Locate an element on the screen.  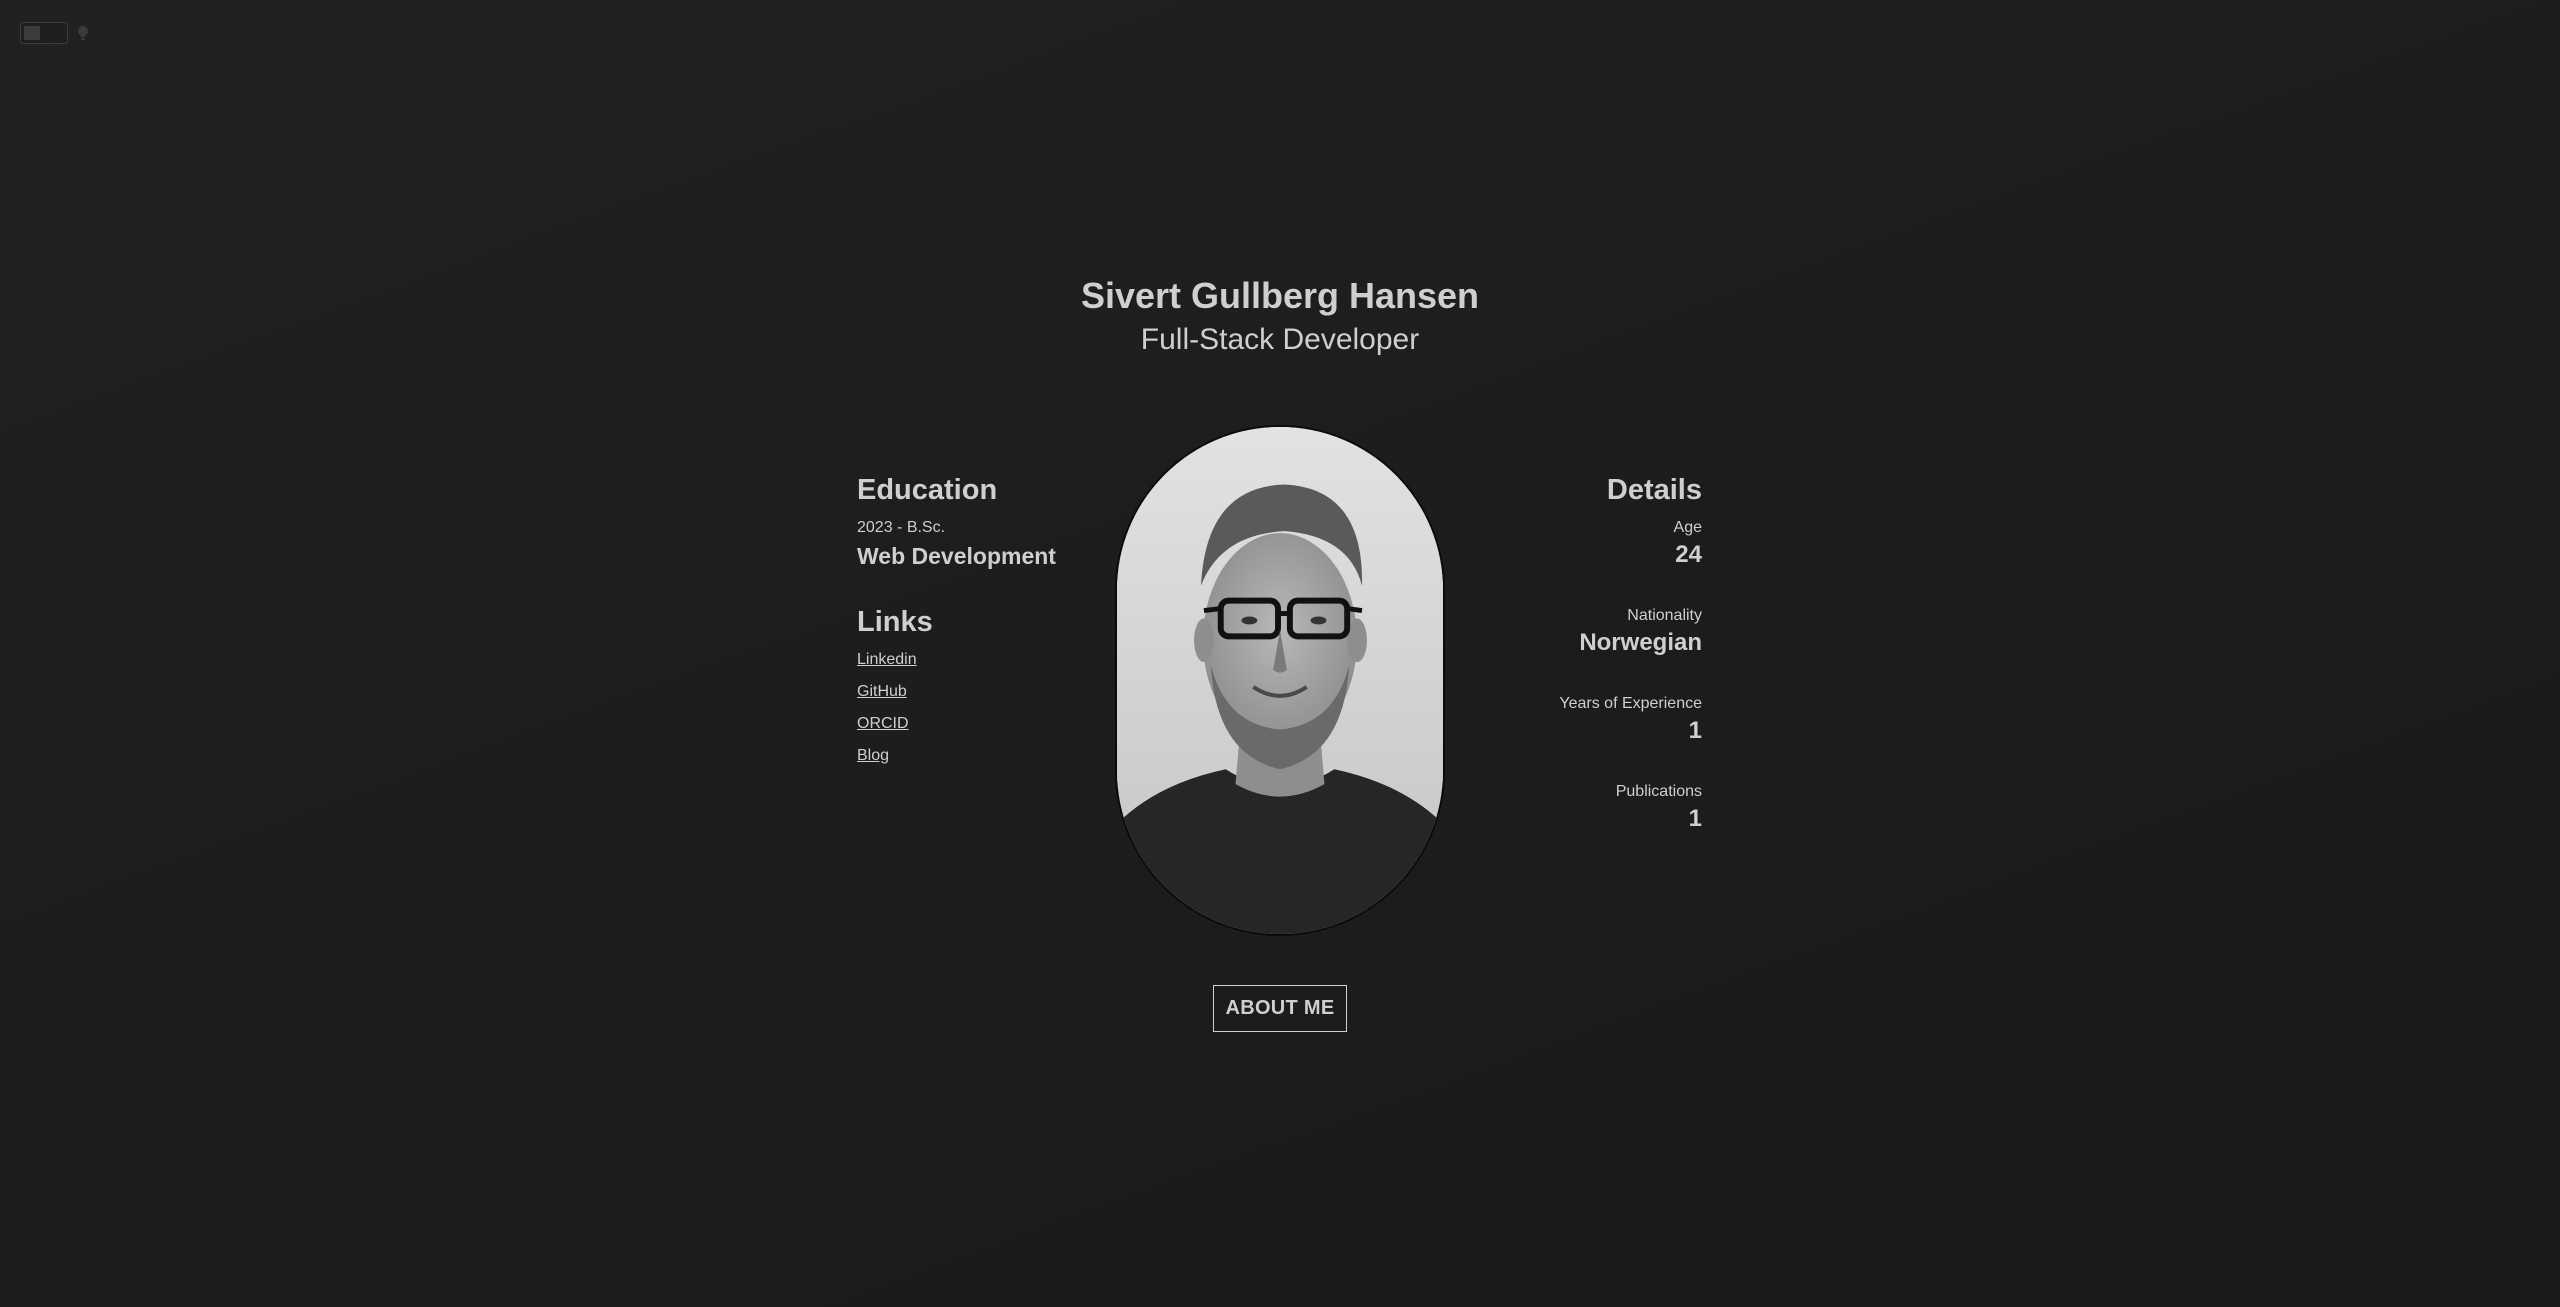
link-github: GitHub is located at coordinates (882, 692).